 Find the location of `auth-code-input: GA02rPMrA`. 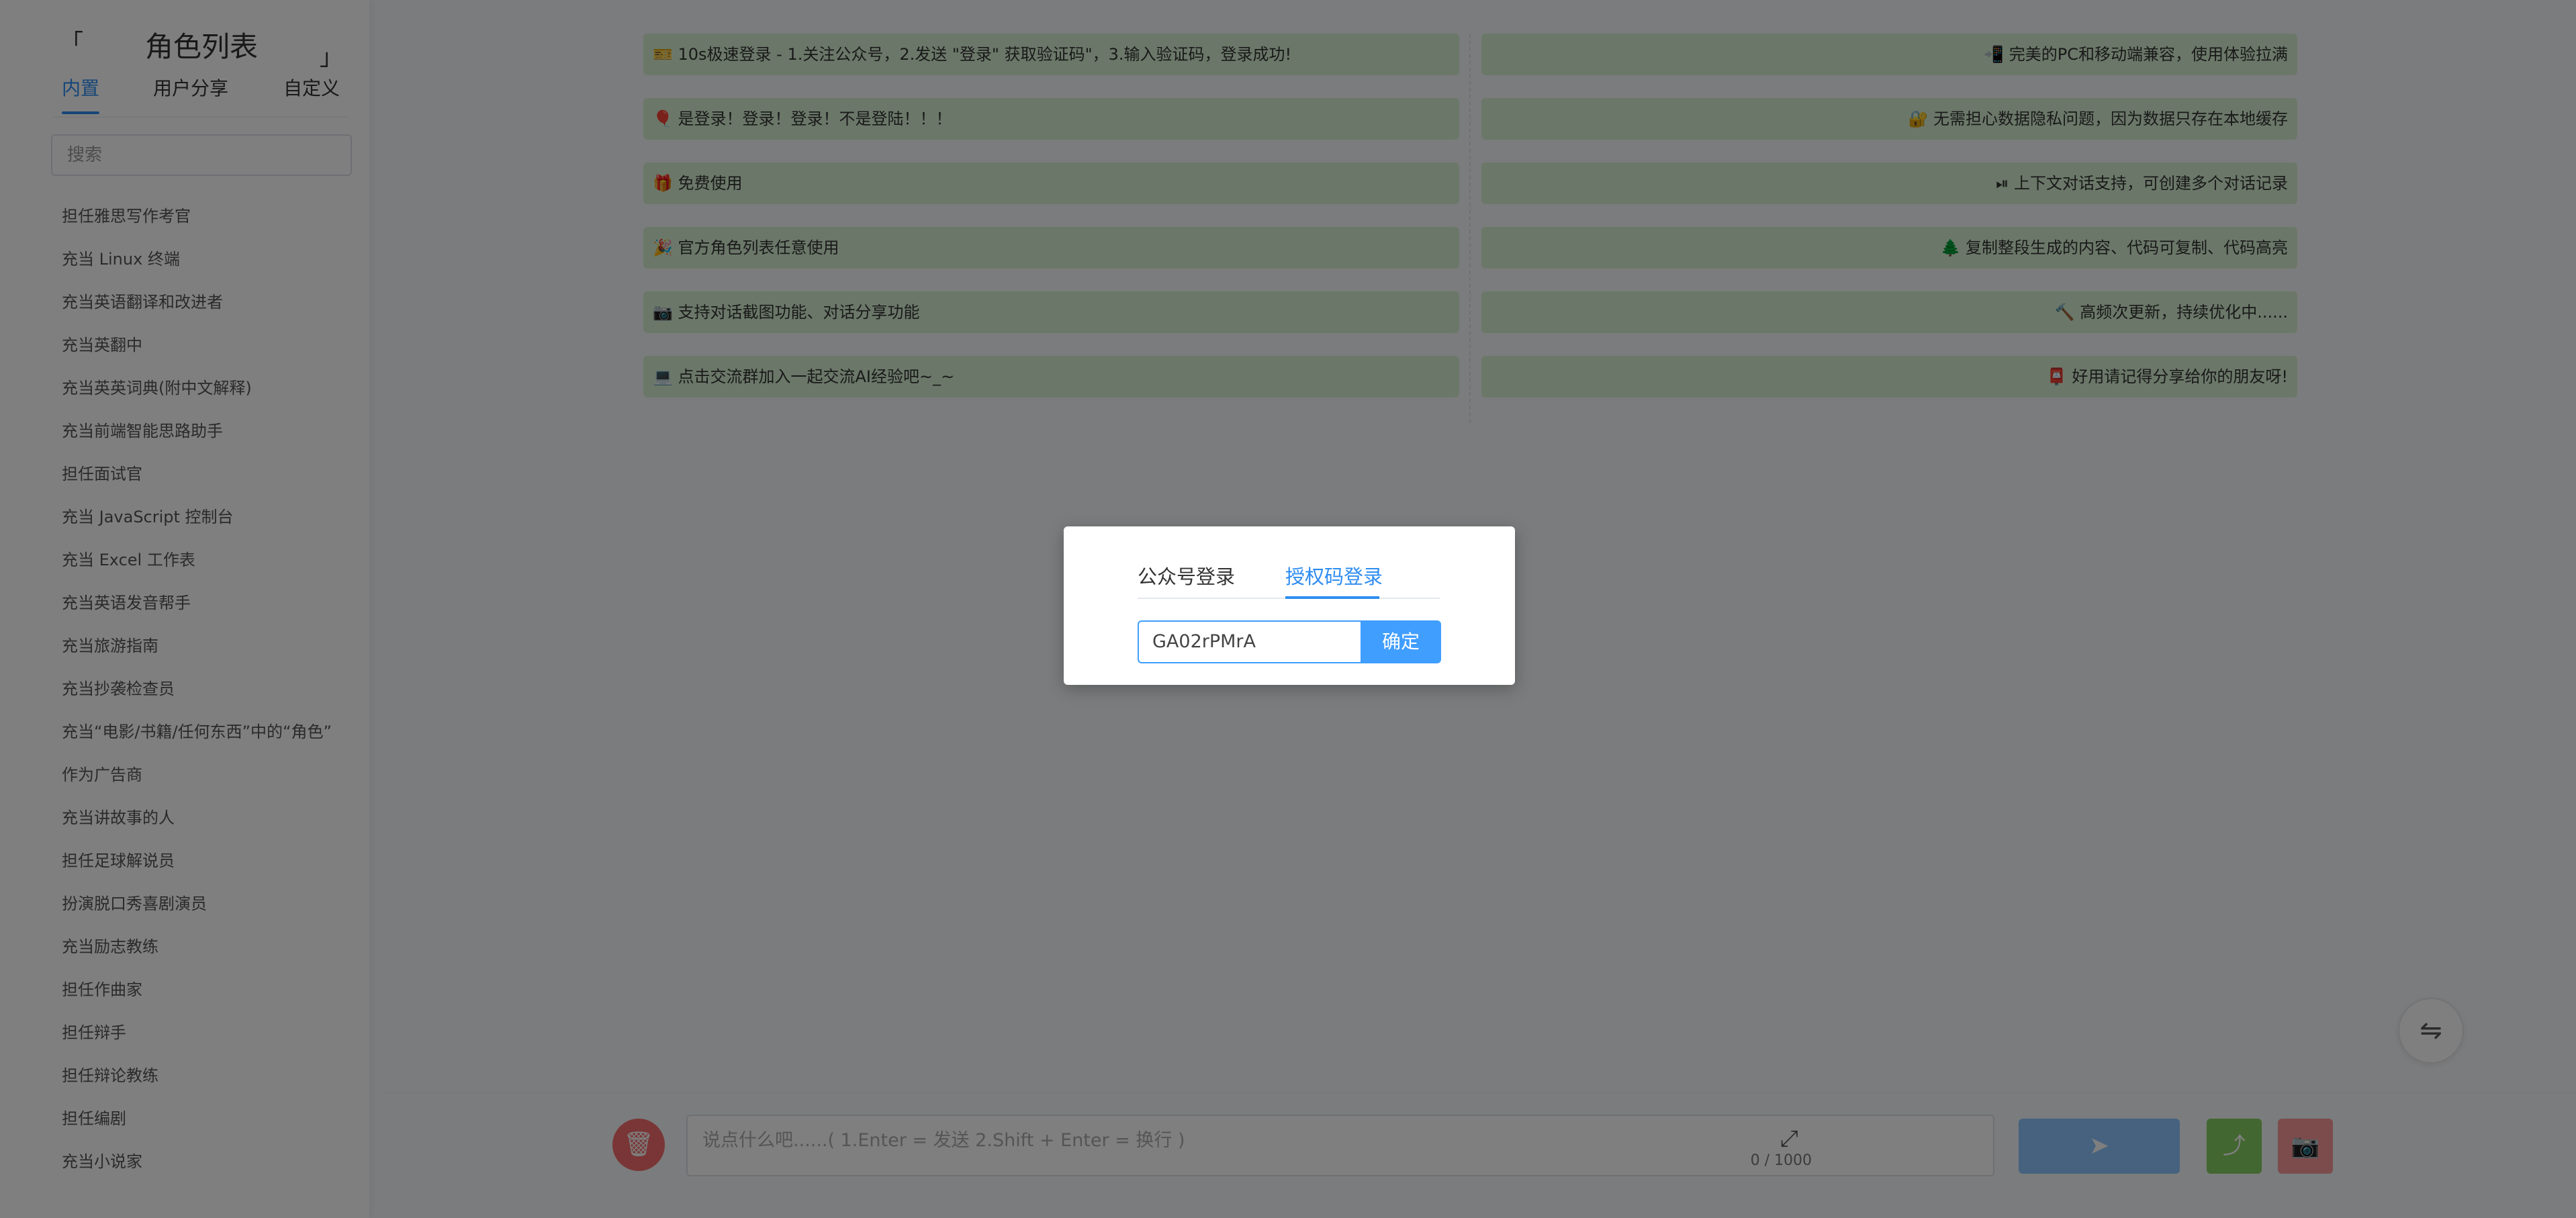

auth-code-input: GA02rPMrA is located at coordinates (1249, 642).